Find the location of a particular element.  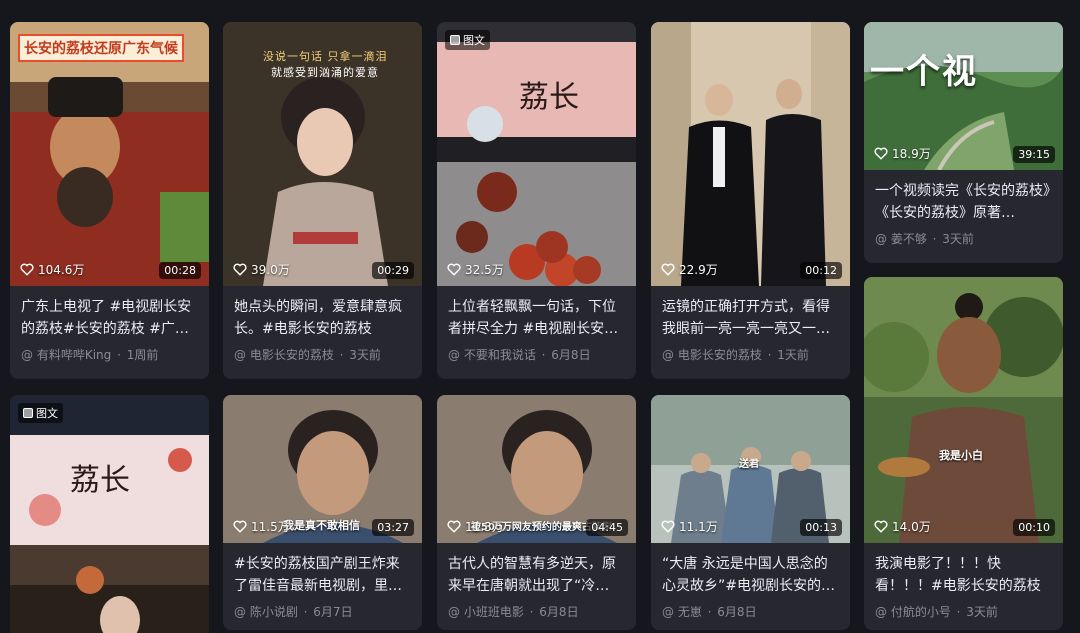

author-name: 不要和我说话 is located at coordinates (500, 355).